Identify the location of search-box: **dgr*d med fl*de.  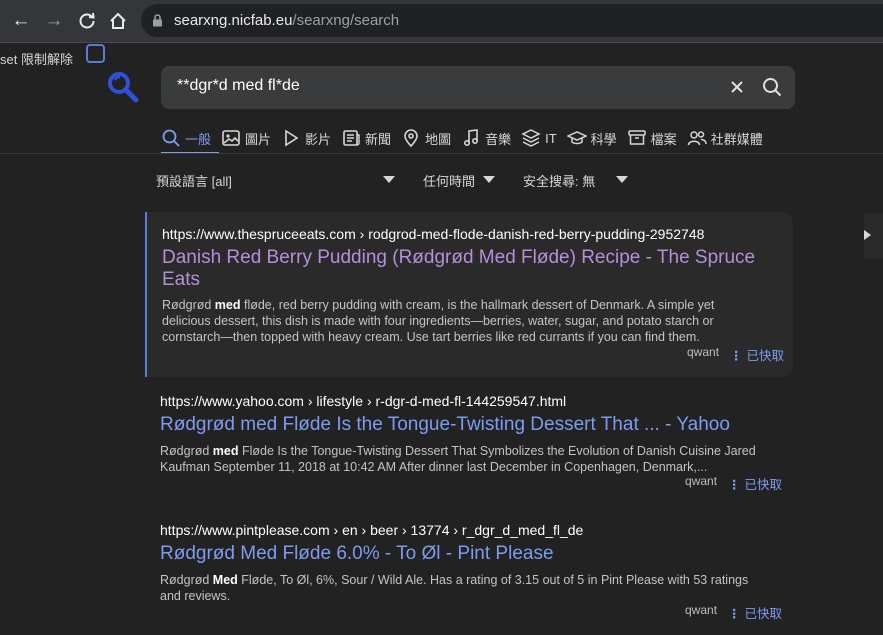
(478, 87).